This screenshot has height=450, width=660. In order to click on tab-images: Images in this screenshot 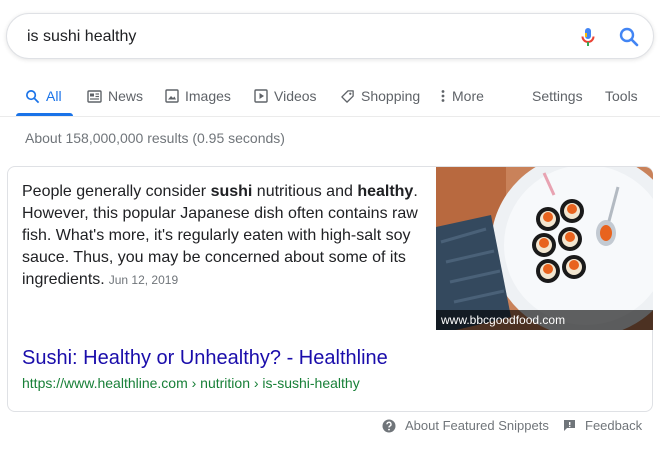, I will do `click(198, 96)`.